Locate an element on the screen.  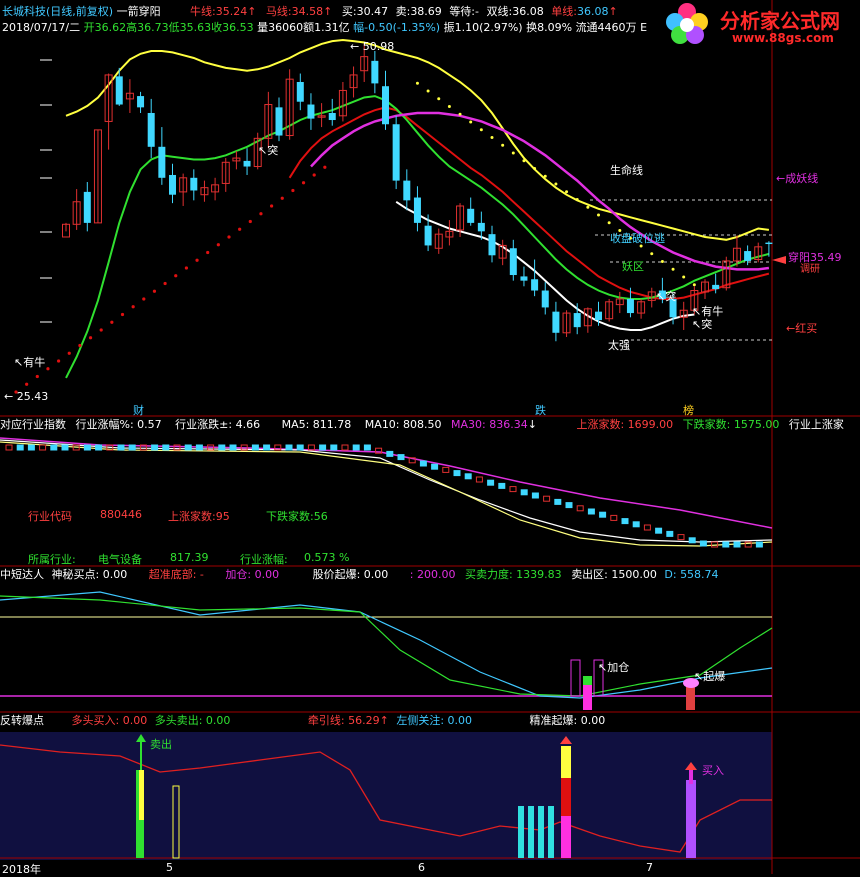
single-value: 36.08 is located at coordinates (592, 11).